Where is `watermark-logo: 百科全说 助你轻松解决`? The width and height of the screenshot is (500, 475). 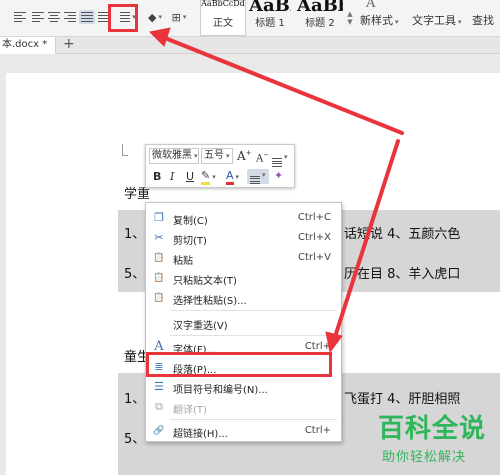
watermark-logo: 百科全说 助你轻松解决 is located at coordinates (432, 441).